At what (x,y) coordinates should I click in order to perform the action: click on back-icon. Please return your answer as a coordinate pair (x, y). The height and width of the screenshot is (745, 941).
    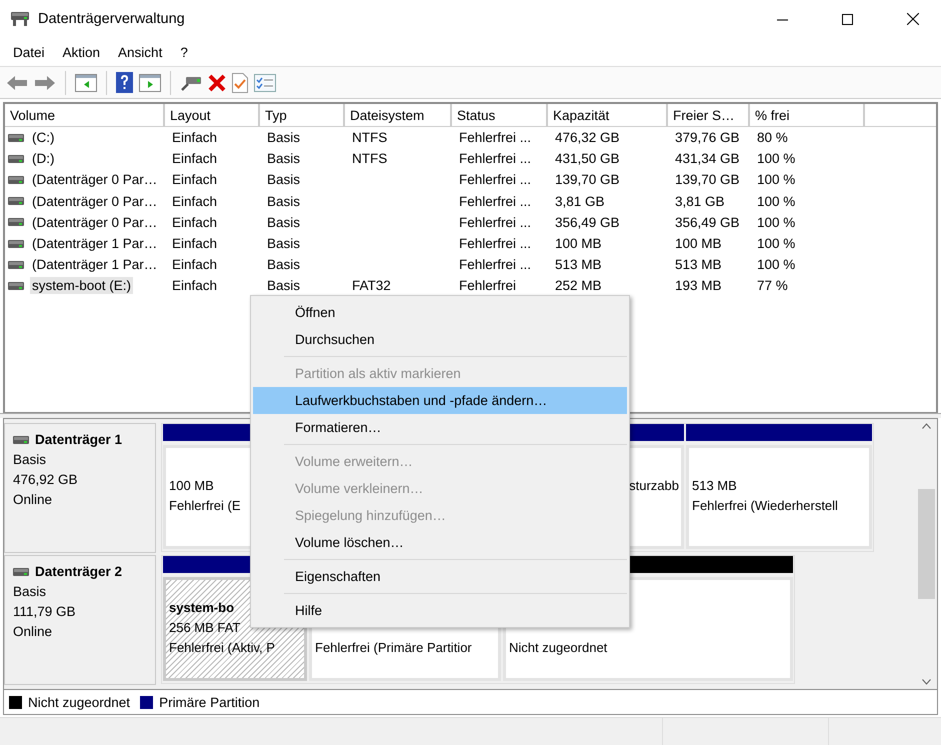
    Looking at the image, I should click on (17, 83).